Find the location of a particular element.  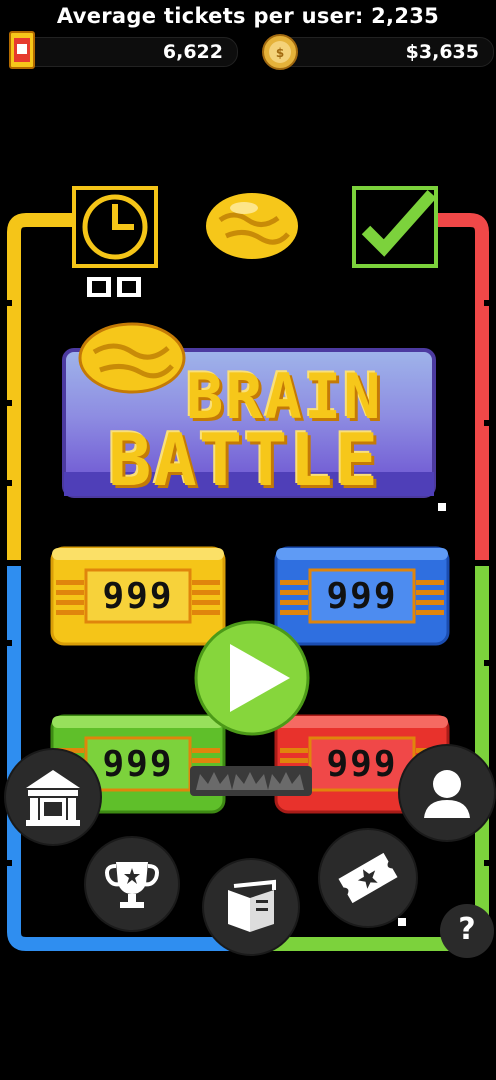

book-icon is located at coordinates (252, 905).